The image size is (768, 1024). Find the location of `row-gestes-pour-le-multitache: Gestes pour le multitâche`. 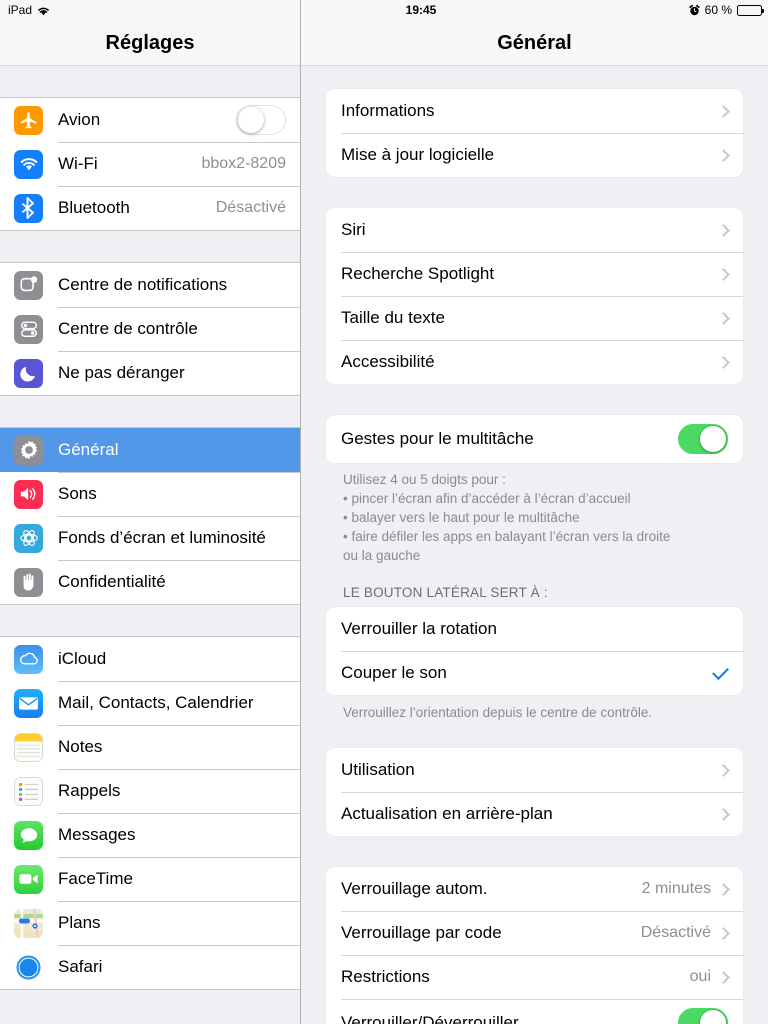

row-gestes-pour-le-multitache: Gestes pour le multitâche is located at coordinates (534, 439).